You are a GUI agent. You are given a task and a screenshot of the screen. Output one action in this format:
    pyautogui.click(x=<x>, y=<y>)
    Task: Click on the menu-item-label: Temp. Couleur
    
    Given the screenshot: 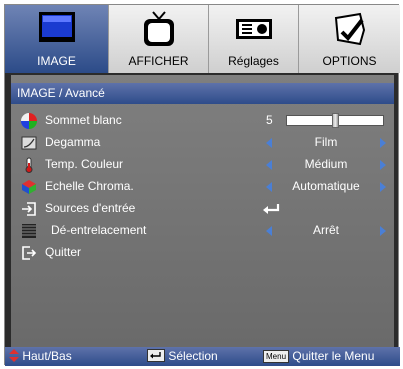 What is the action you would take?
    pyautogui.click(x=84, y=164)
    